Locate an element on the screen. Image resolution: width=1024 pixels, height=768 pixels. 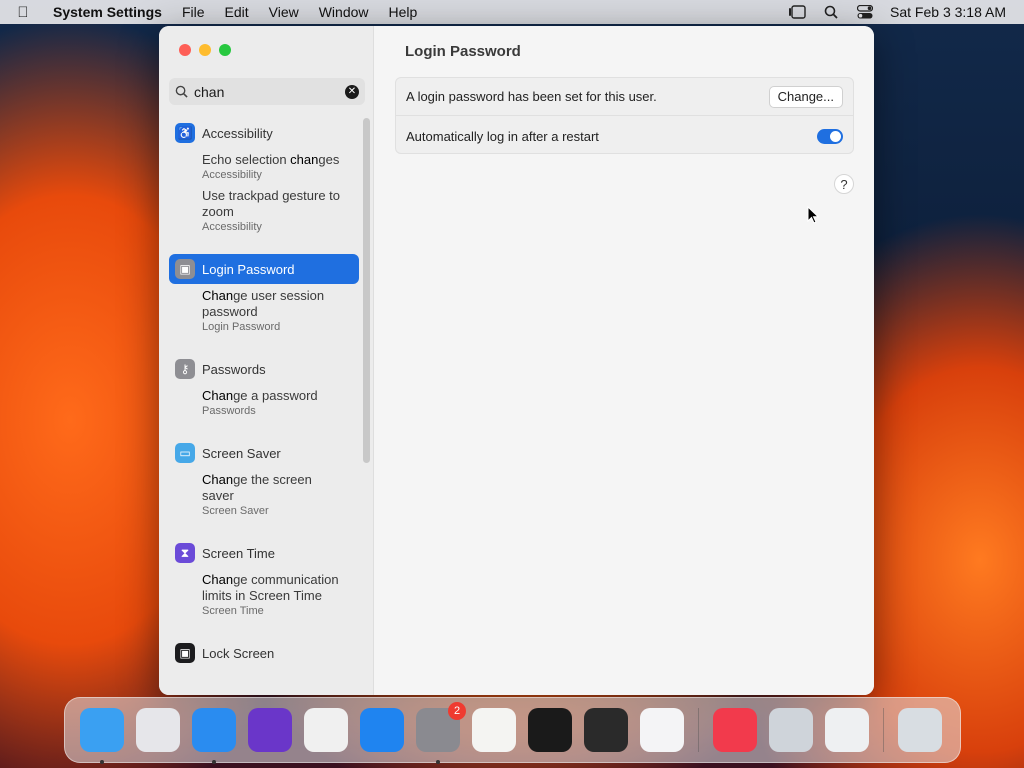
finder-icon is located at coordinates (102, 736).